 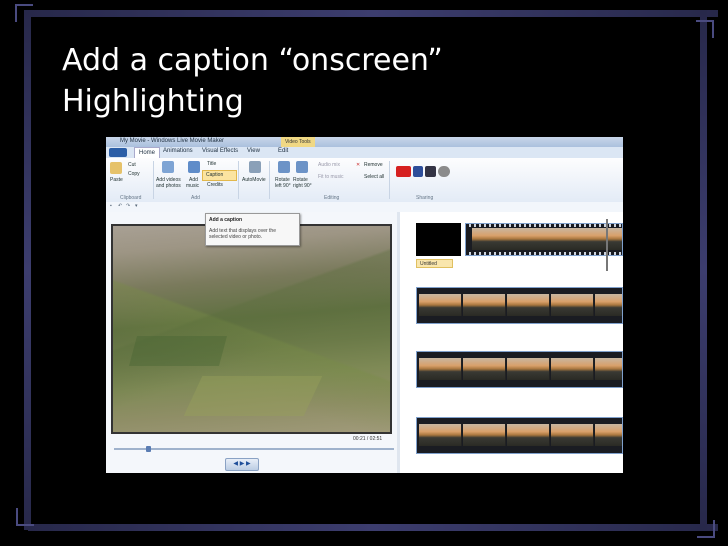 I want to click on video-preview, so click(x=251, y=329).